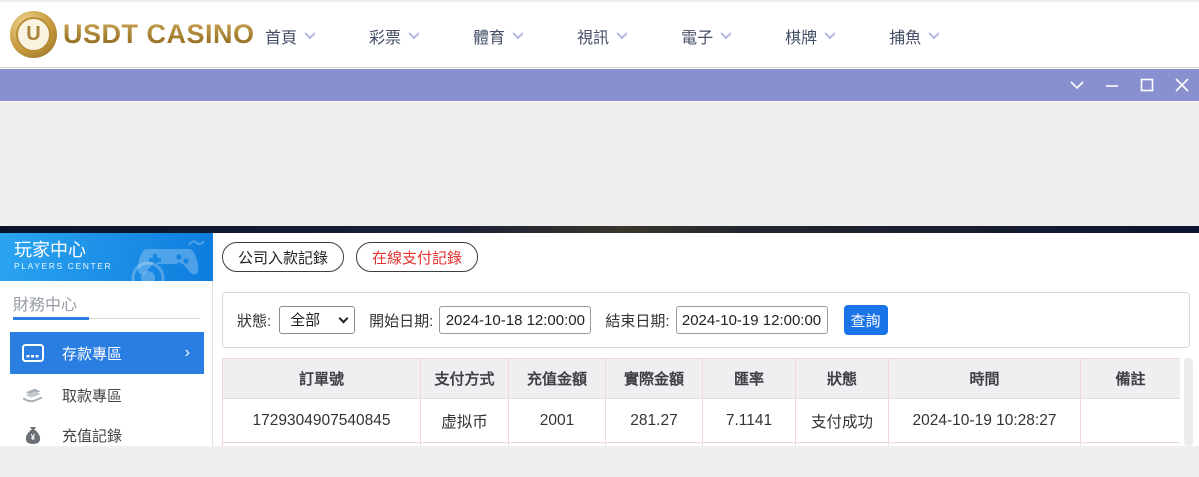 This screenshot has width=1199, height=477. What do you see at coordinates (283, 257) in the screenshot?
I see `tab-company-deposit-records: 公司入款記錄` at bounding box center [283, 257].